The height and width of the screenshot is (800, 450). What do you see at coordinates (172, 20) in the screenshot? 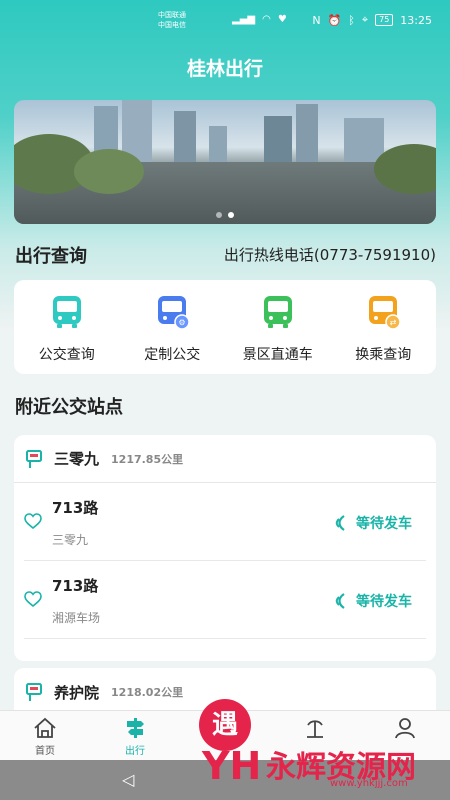
I see `carrier-info: 中国联通 中国电信` at bounding box center [172, 20].